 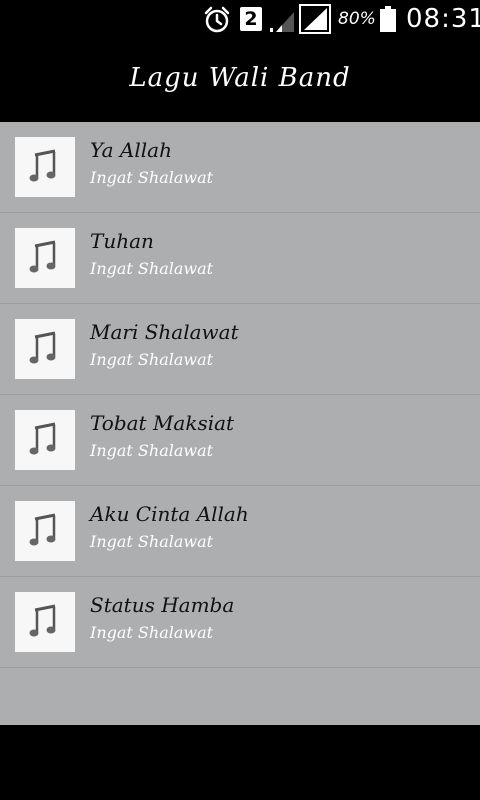 I want to click on battery-icon, so click(x=388, y=19).